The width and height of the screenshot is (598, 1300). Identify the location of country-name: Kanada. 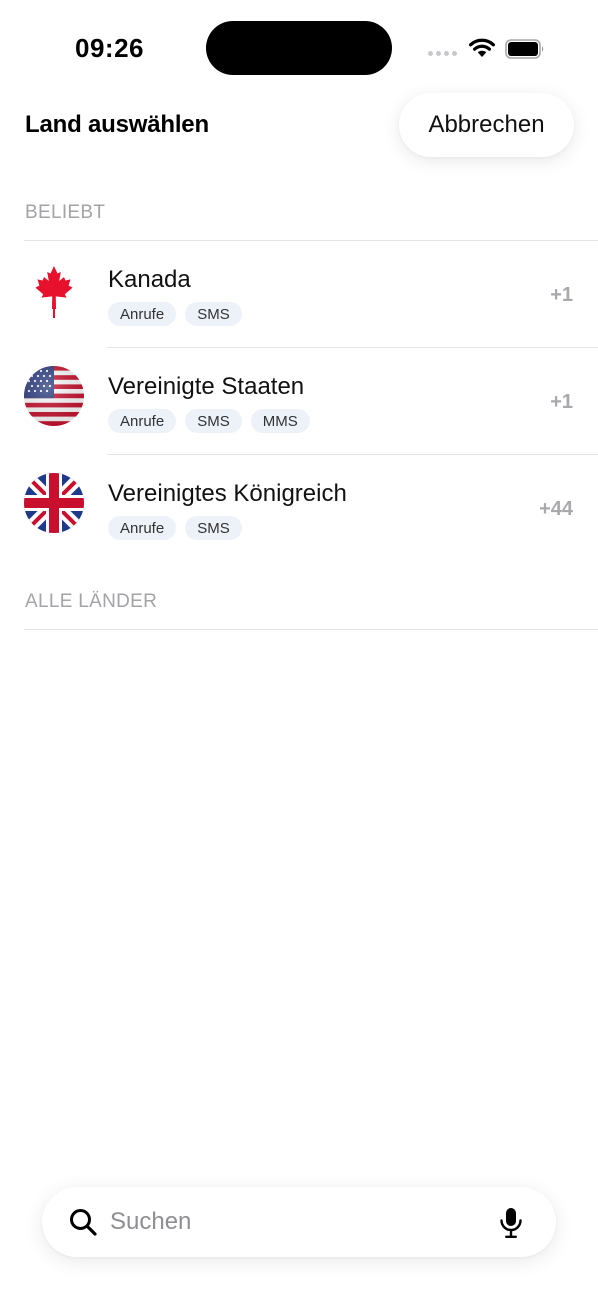
(149, 279).